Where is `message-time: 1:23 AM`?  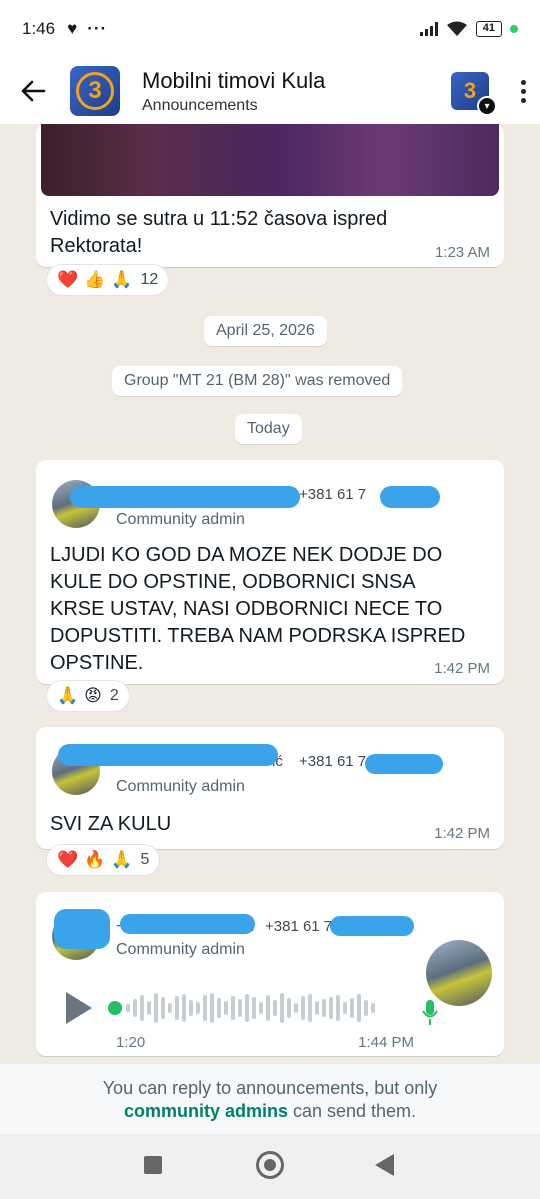
message-time: 1:23 AM is located at coordinates (462, 252).